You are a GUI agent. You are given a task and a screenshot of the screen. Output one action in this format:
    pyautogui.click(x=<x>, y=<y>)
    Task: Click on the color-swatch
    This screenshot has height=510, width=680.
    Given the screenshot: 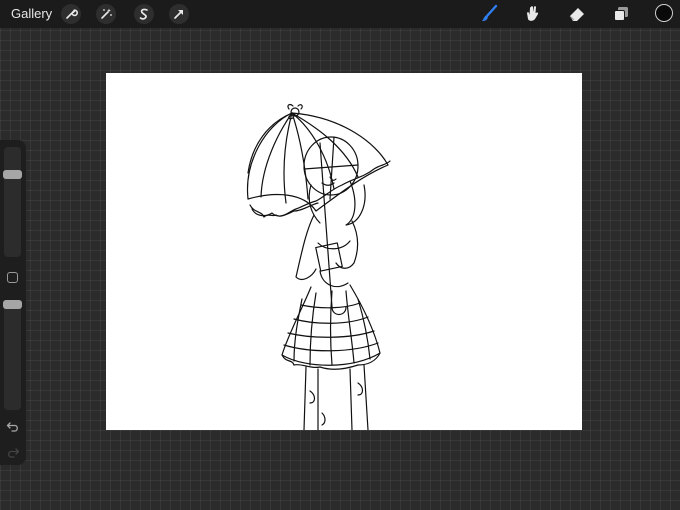 What is the action you would take?
    pyautogui.click(x=664, y=13)
    